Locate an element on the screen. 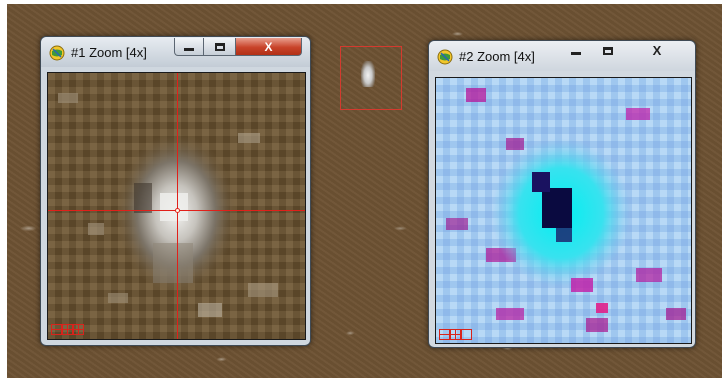 The width and height of the screenshot is (725, 382). selection-rectangle is located at coordinates (371, 78).